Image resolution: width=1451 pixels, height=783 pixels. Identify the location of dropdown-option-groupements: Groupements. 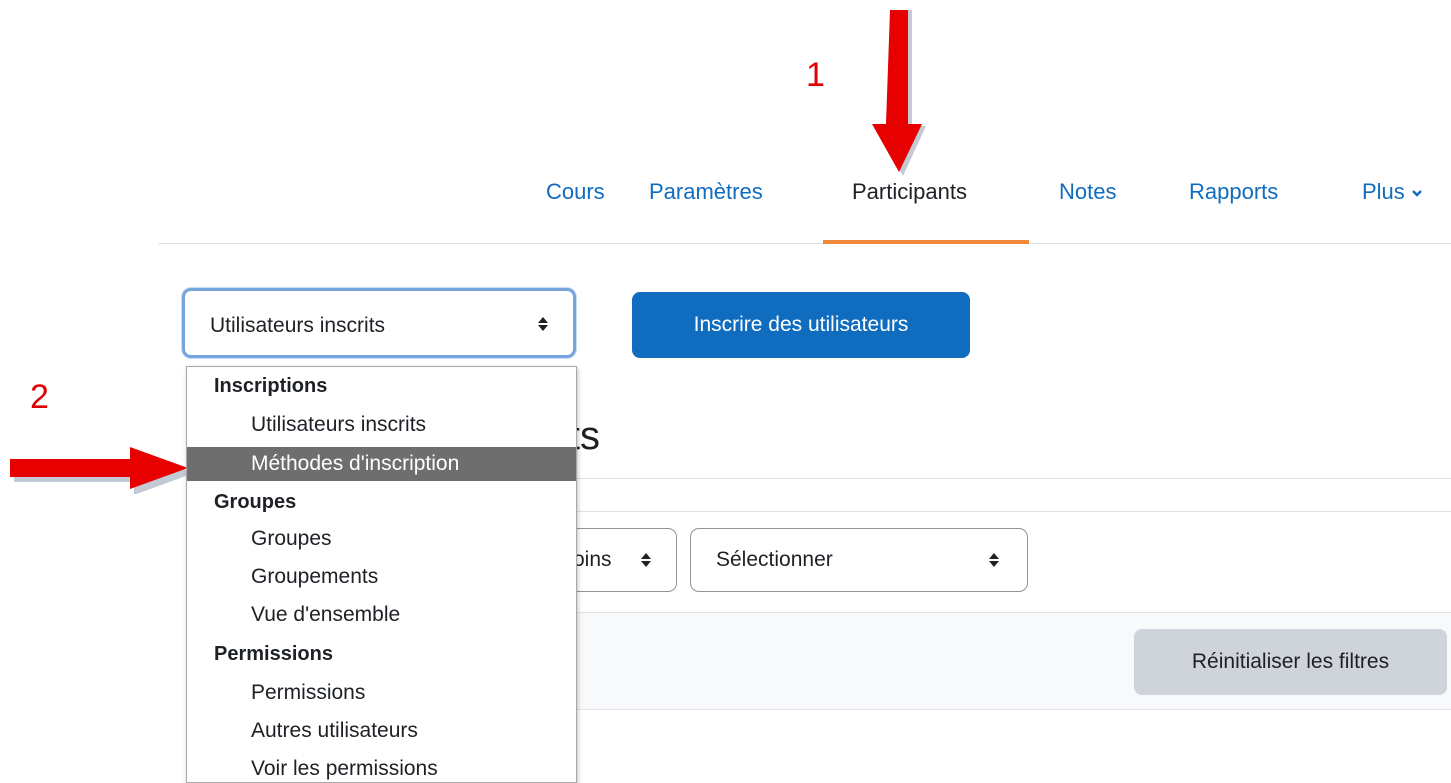
(314, 577).